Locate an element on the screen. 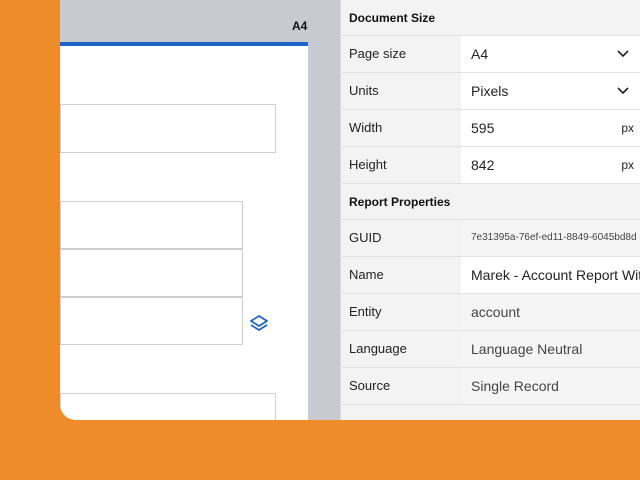 This screenshot has width=640, height=480. source-value: Single Record is located at coordinates (550, 386).